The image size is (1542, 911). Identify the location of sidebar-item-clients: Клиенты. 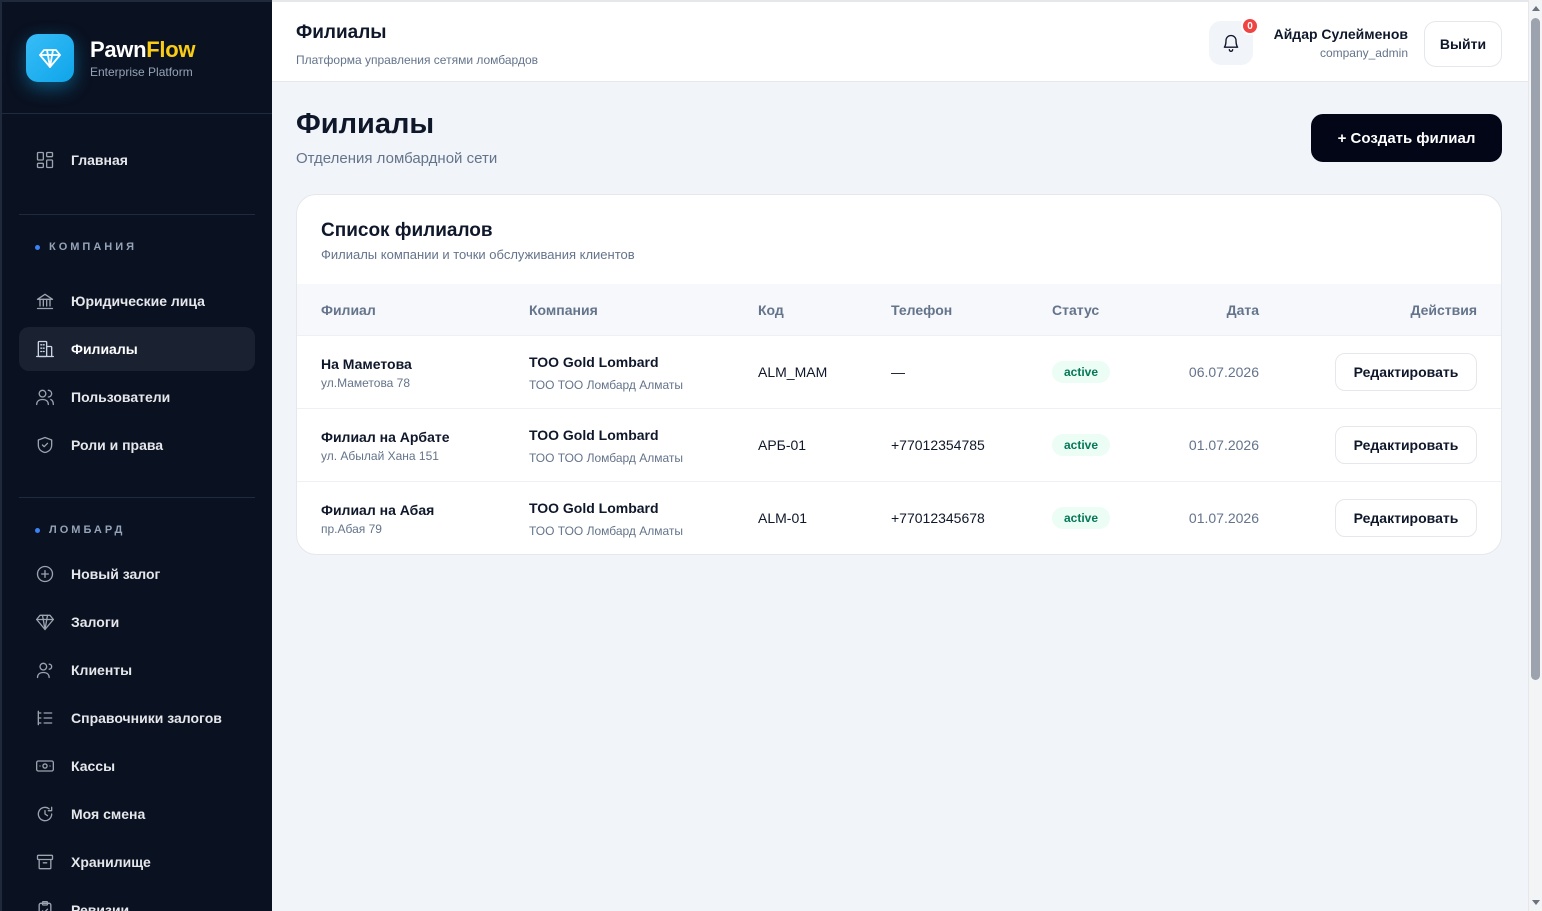
(137, 670).